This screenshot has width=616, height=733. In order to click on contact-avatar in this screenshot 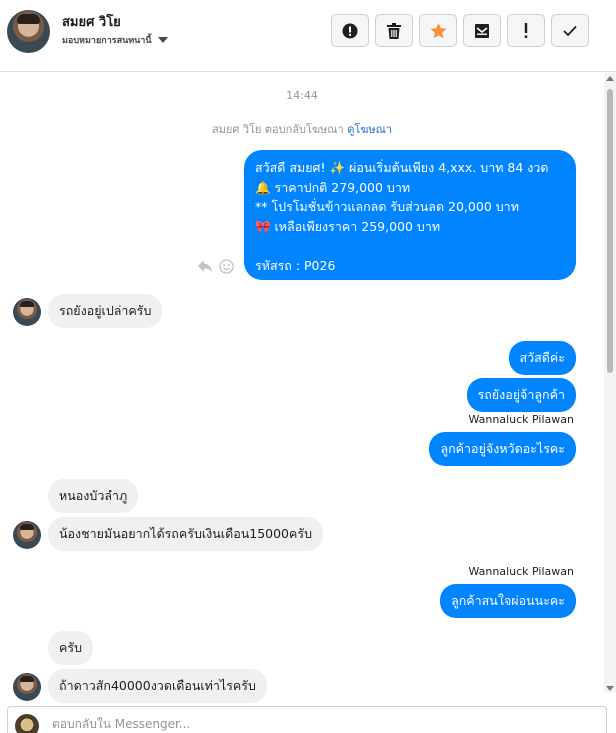, I will do `click(28, 31)`.